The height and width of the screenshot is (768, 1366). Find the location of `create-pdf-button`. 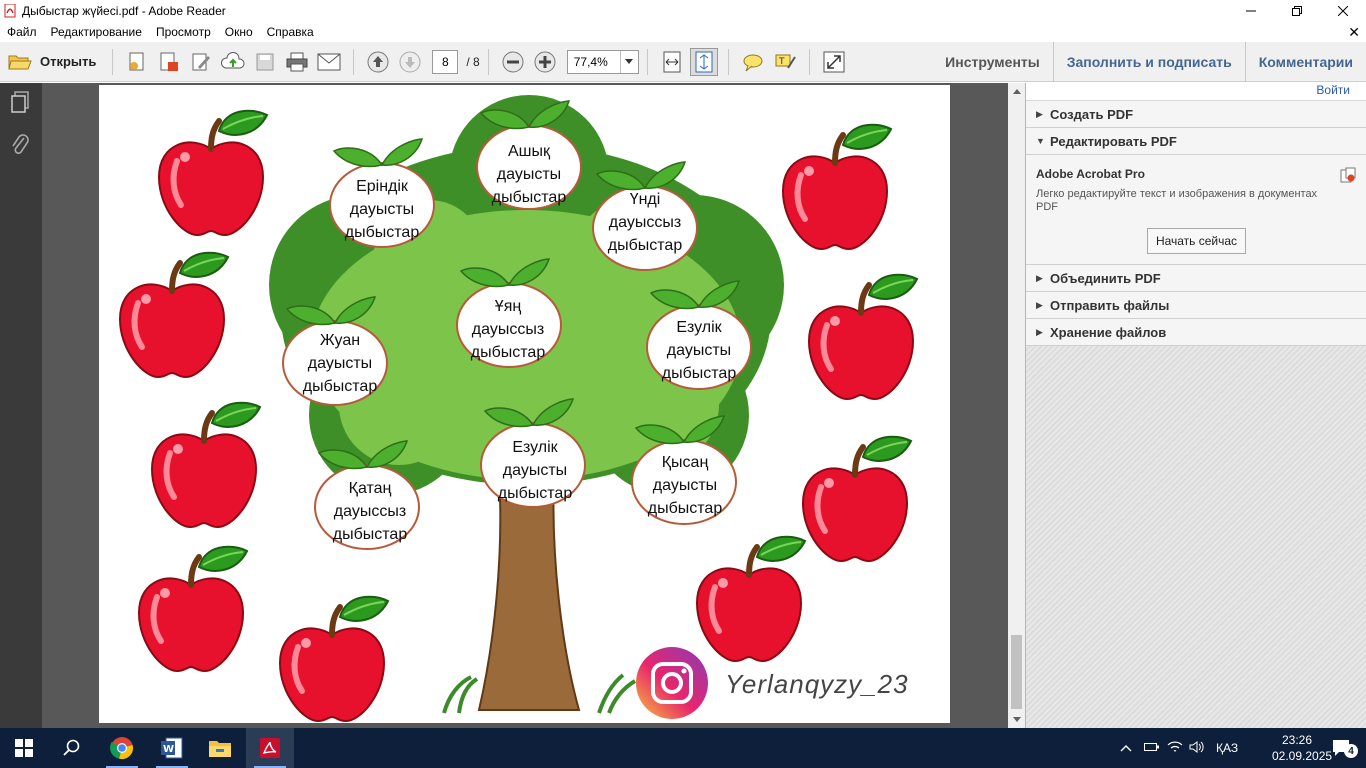

create-pdf-button is located at coordinates (137, 62).